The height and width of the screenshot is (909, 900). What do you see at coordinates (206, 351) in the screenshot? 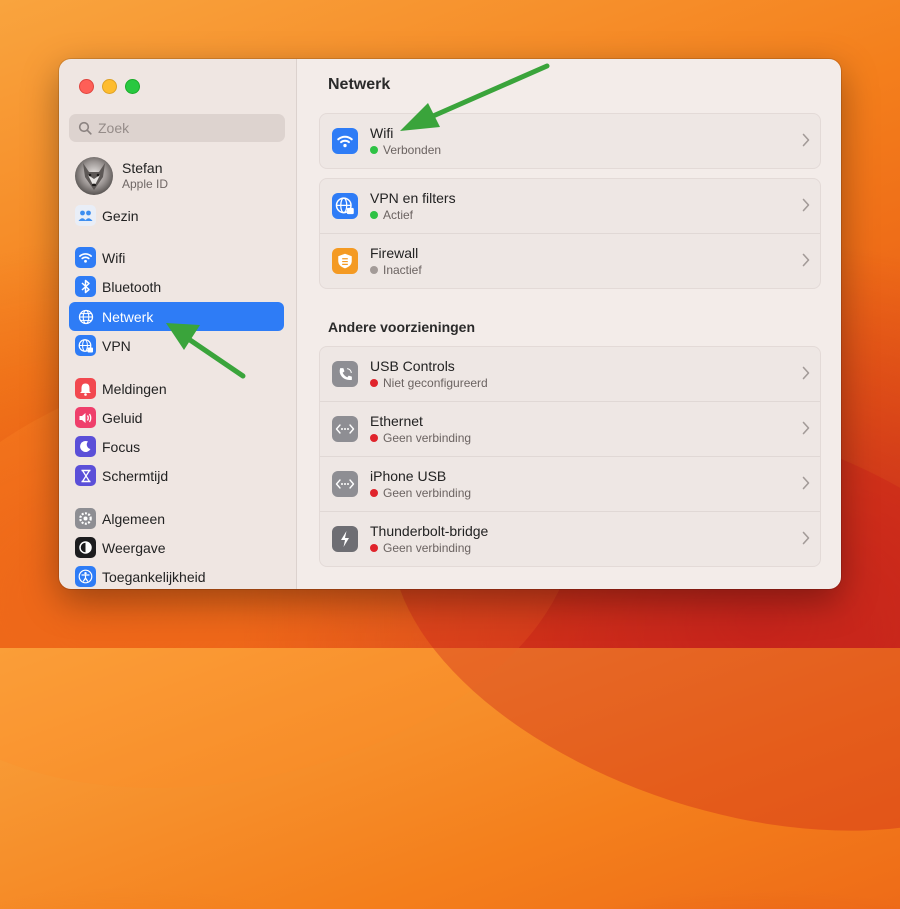
I see `annotation-arrow-netwerk` at bounding box center [206, 351].